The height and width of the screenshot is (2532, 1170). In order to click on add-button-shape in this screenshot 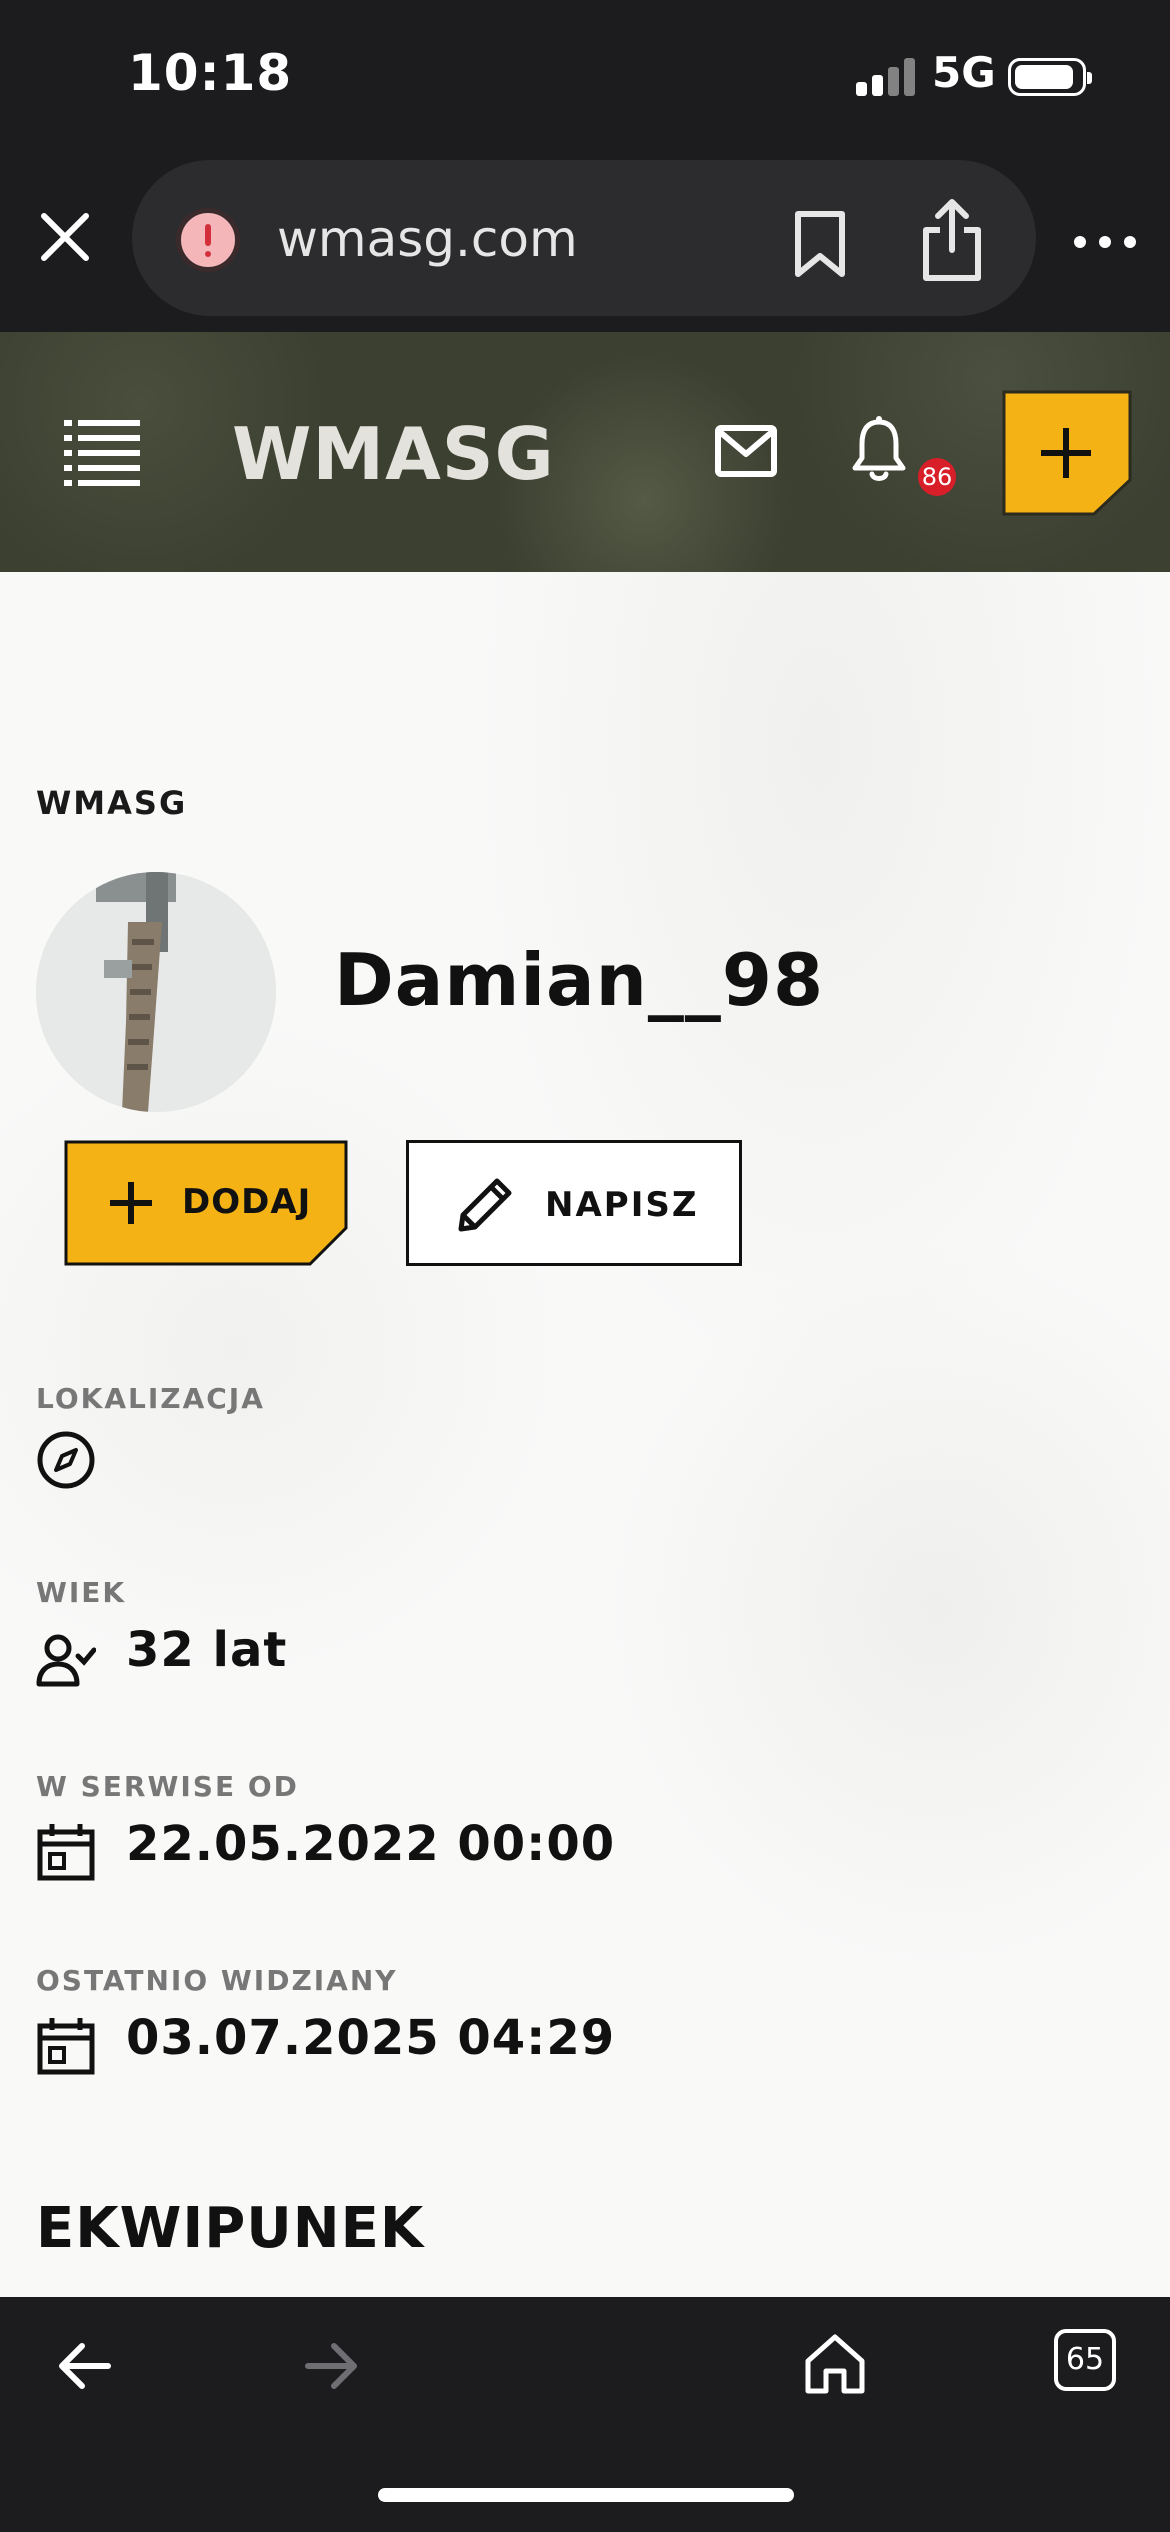, I will do `click(1067, 453)`.